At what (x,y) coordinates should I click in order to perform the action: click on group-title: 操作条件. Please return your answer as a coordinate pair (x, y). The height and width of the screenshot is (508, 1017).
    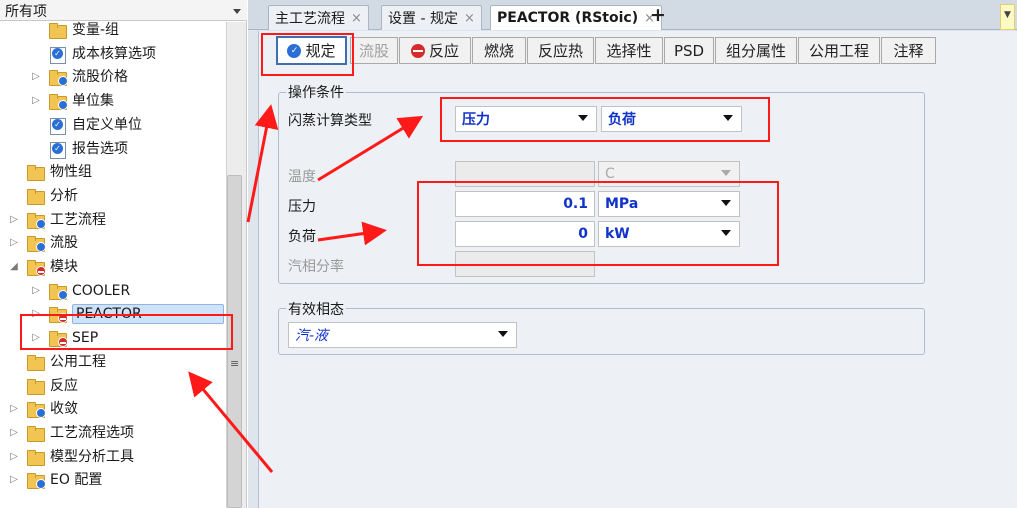
    Looking at the image, I should click on (316, 92).